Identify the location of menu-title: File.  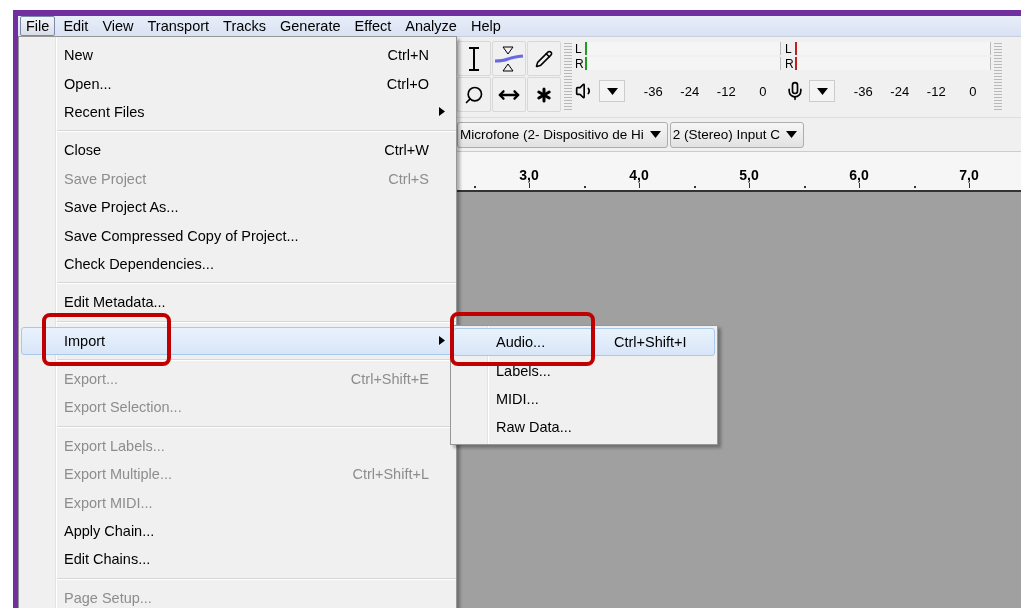
(38, 26).